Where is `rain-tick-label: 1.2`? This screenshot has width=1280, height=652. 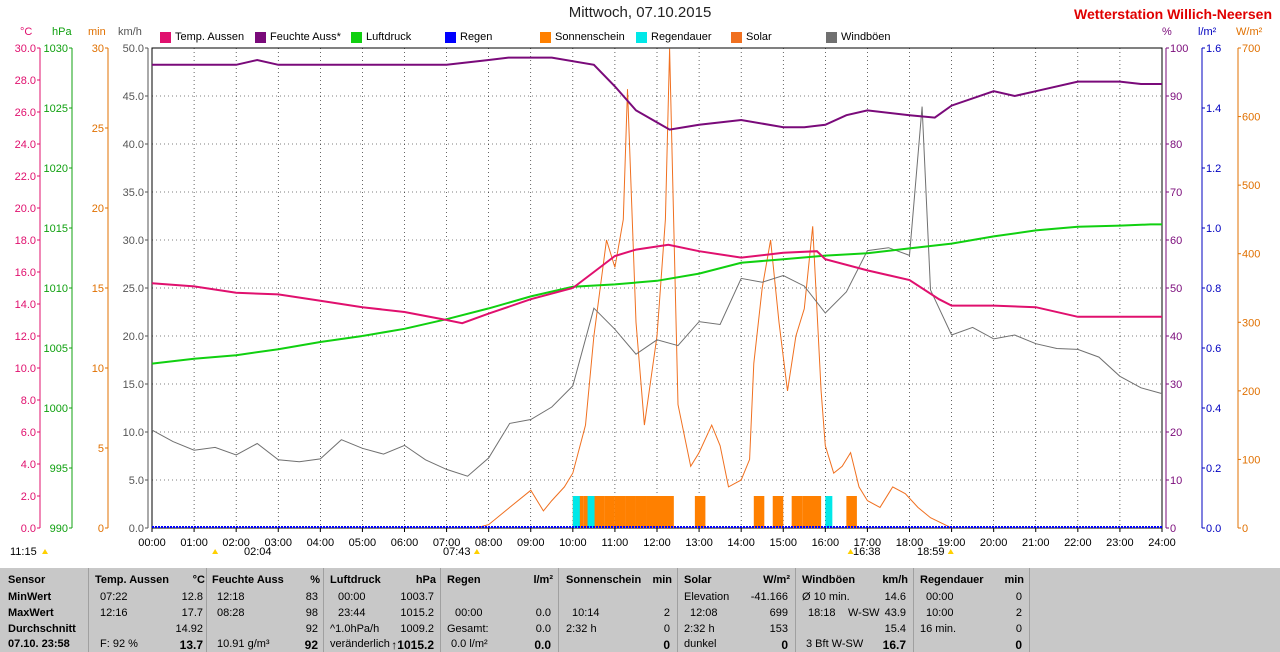 rain-tick-label: 1.2 is located at coordinates (1213, 169).